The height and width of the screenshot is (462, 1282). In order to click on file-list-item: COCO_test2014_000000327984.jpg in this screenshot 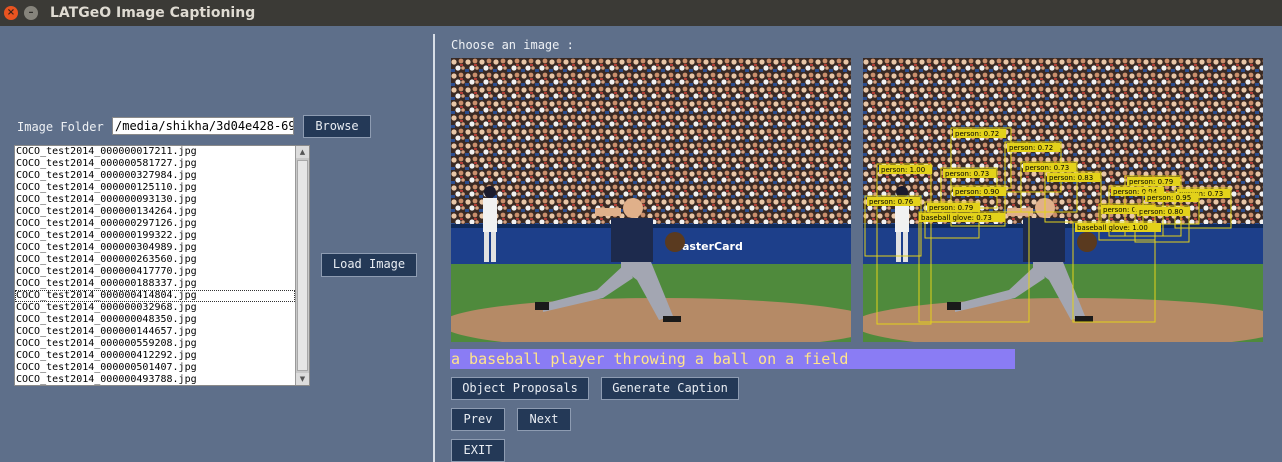, I will do `click(155, 176)`.